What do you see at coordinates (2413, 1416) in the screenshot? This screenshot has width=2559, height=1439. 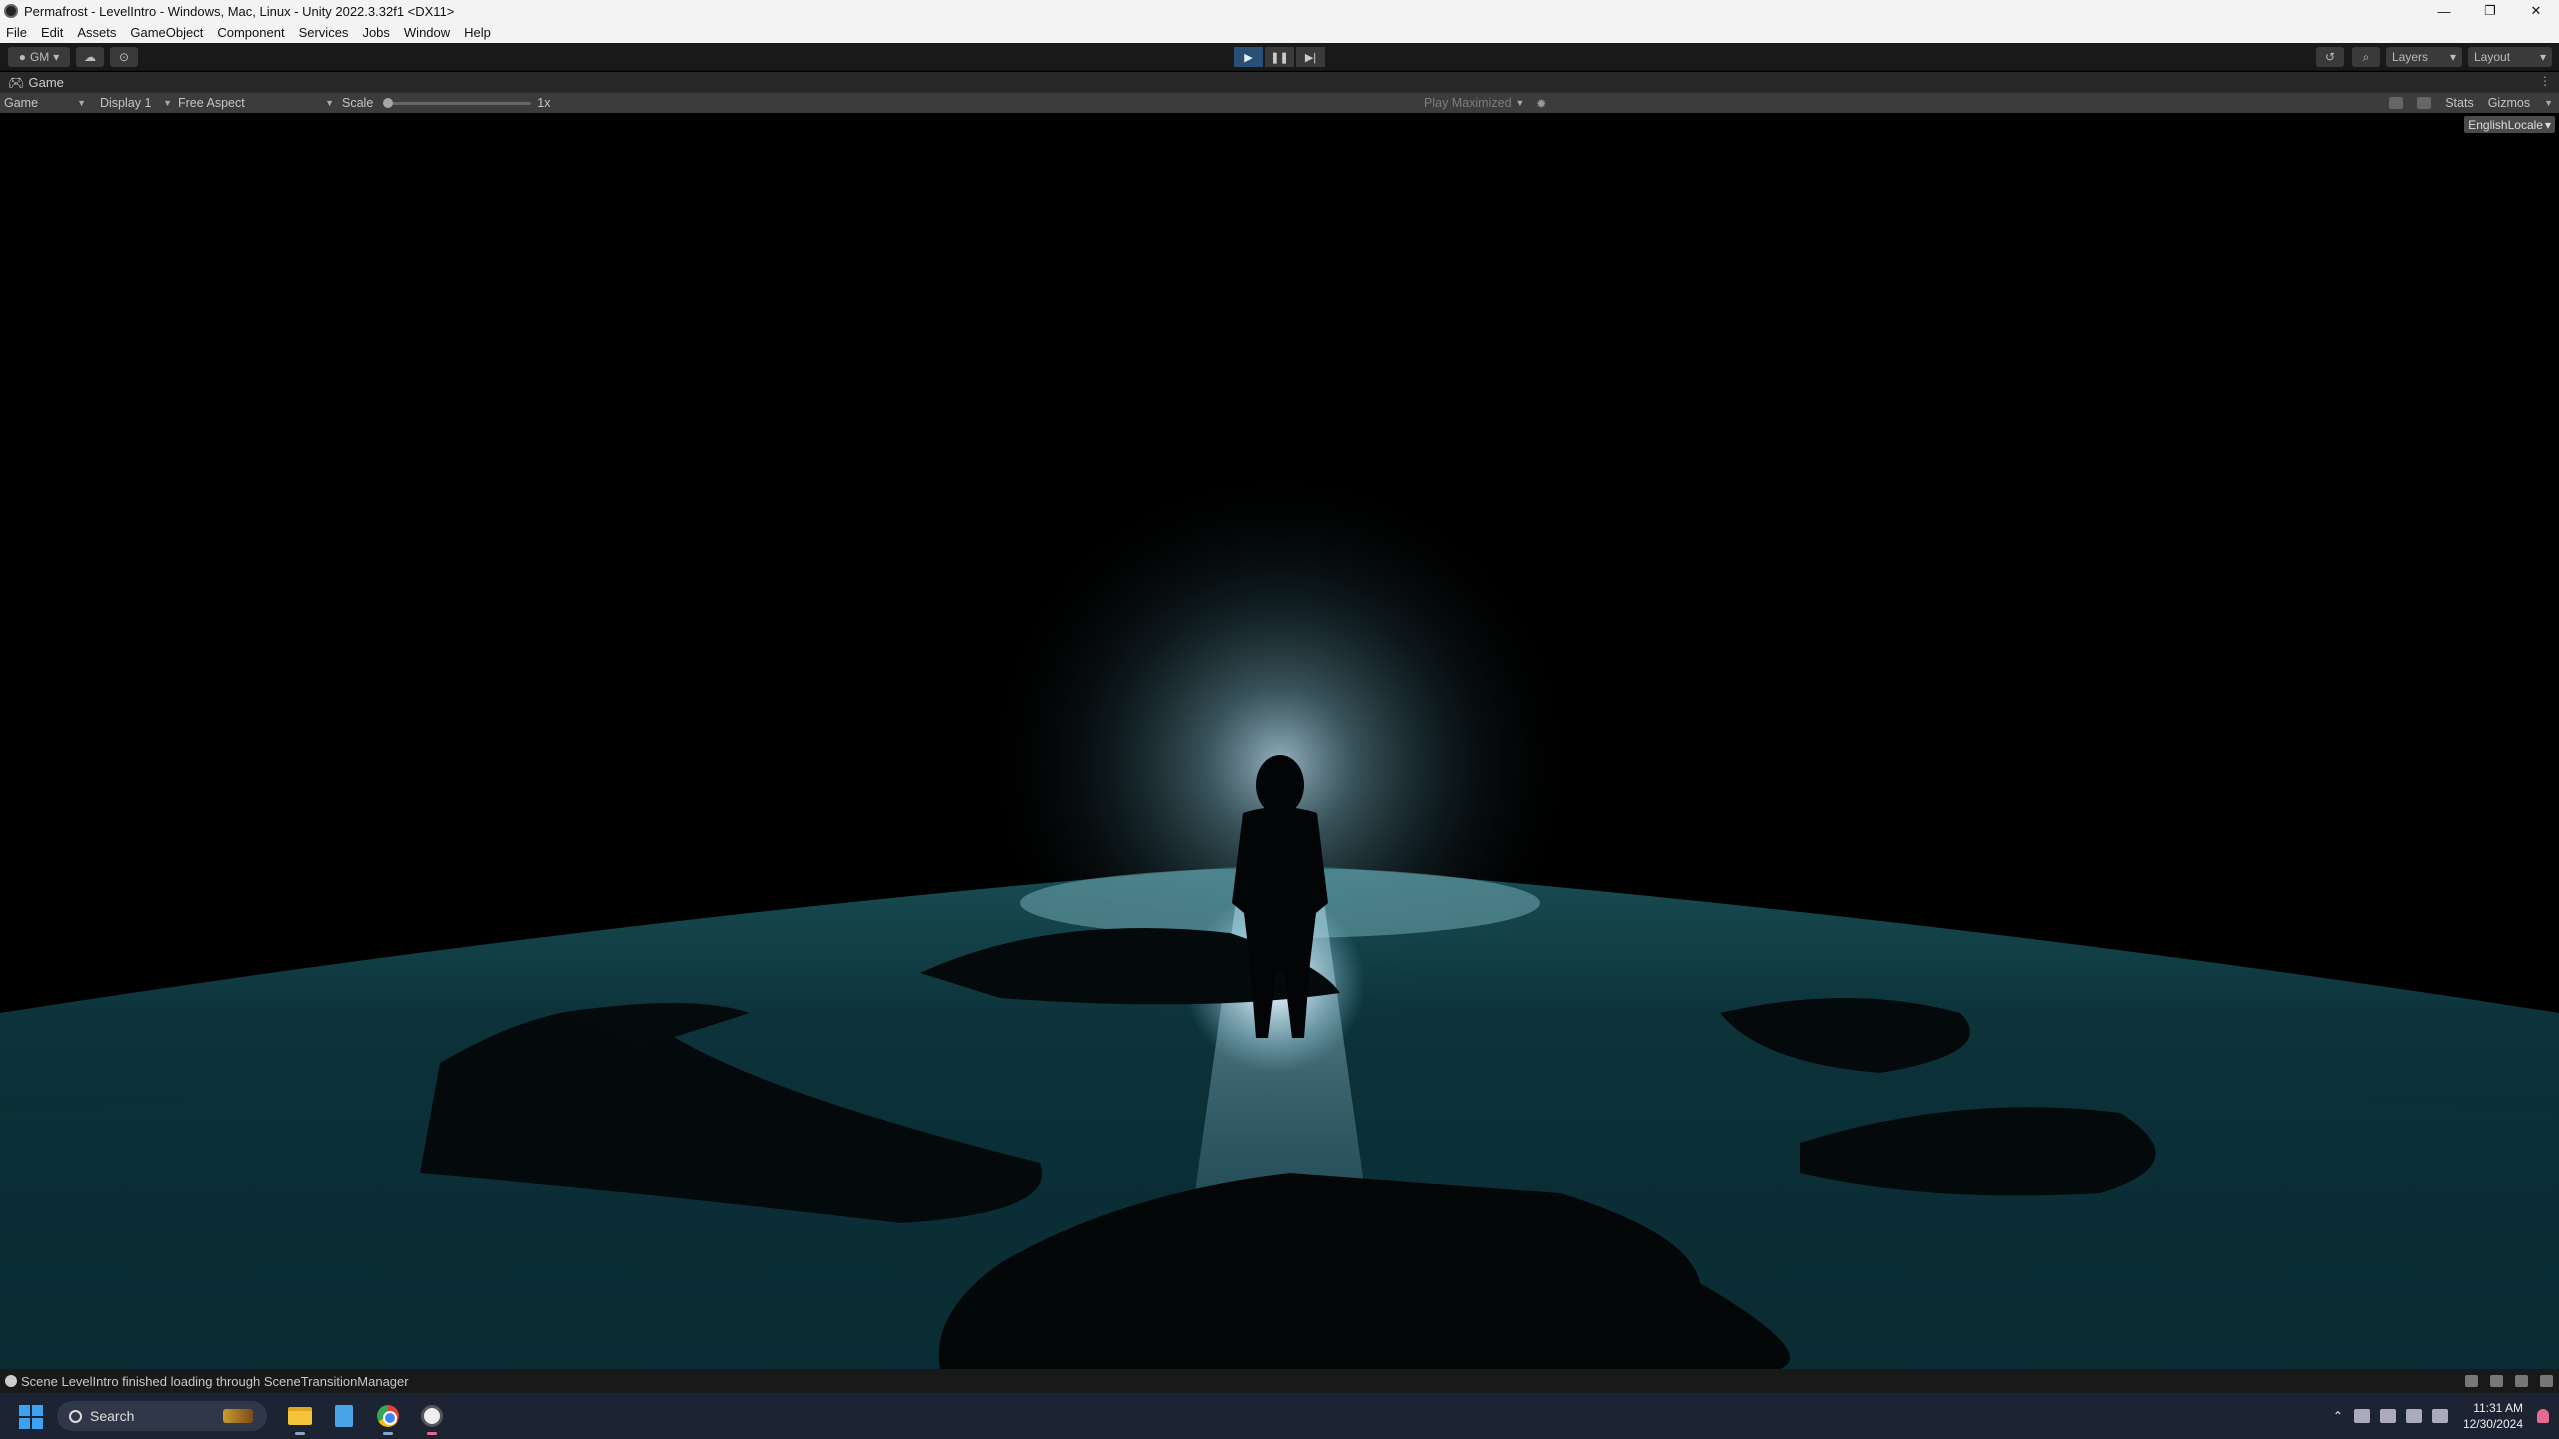 I see `wifi-icon` at bounding box center [2413, 1416].